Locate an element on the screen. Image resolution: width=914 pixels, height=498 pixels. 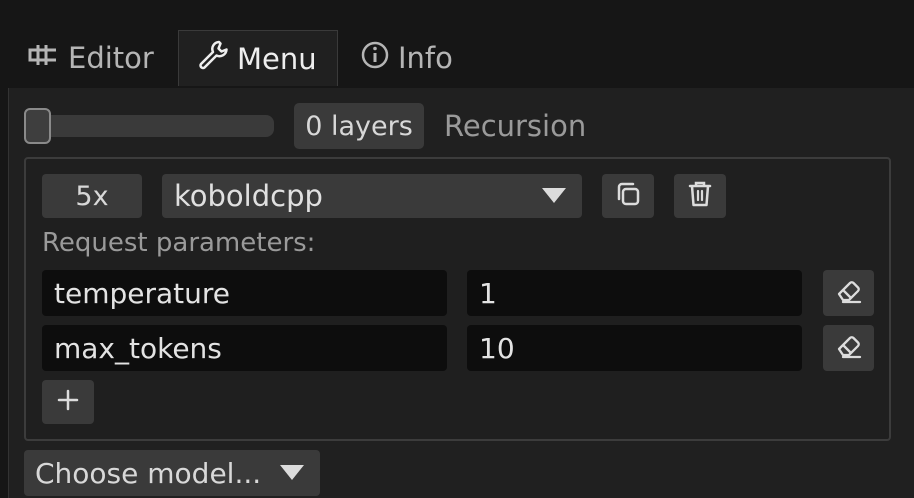
editor-icon is located at coordinates (47, 58).